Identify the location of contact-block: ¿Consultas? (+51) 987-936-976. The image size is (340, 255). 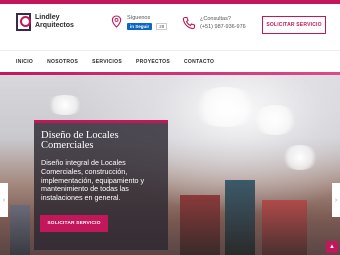
(214, 23).